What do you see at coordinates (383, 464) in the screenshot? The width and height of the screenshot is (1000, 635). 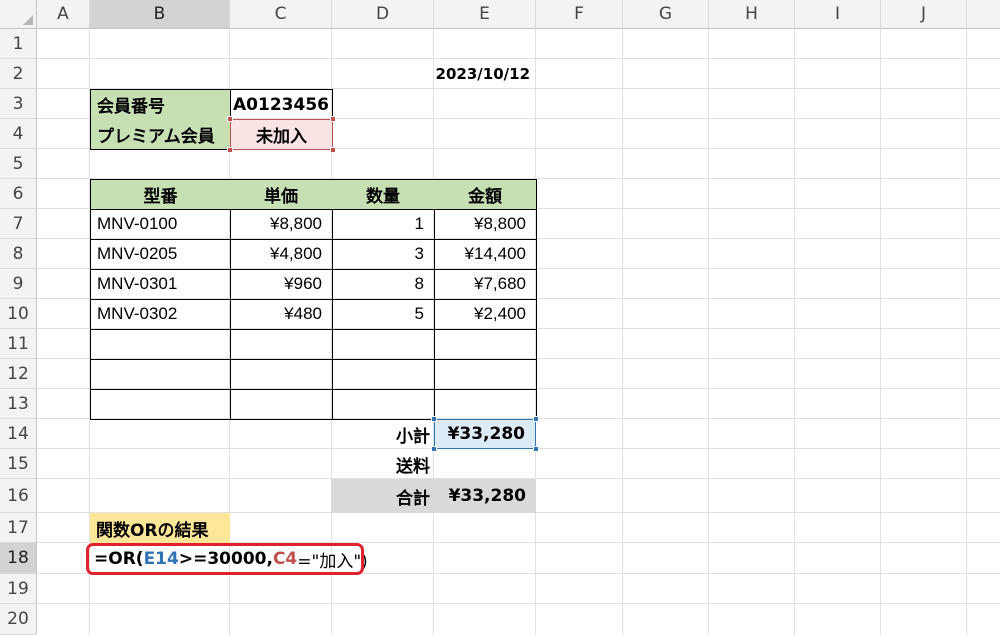 I see `shipping-label: 送料` at bounding box center [383, 464].